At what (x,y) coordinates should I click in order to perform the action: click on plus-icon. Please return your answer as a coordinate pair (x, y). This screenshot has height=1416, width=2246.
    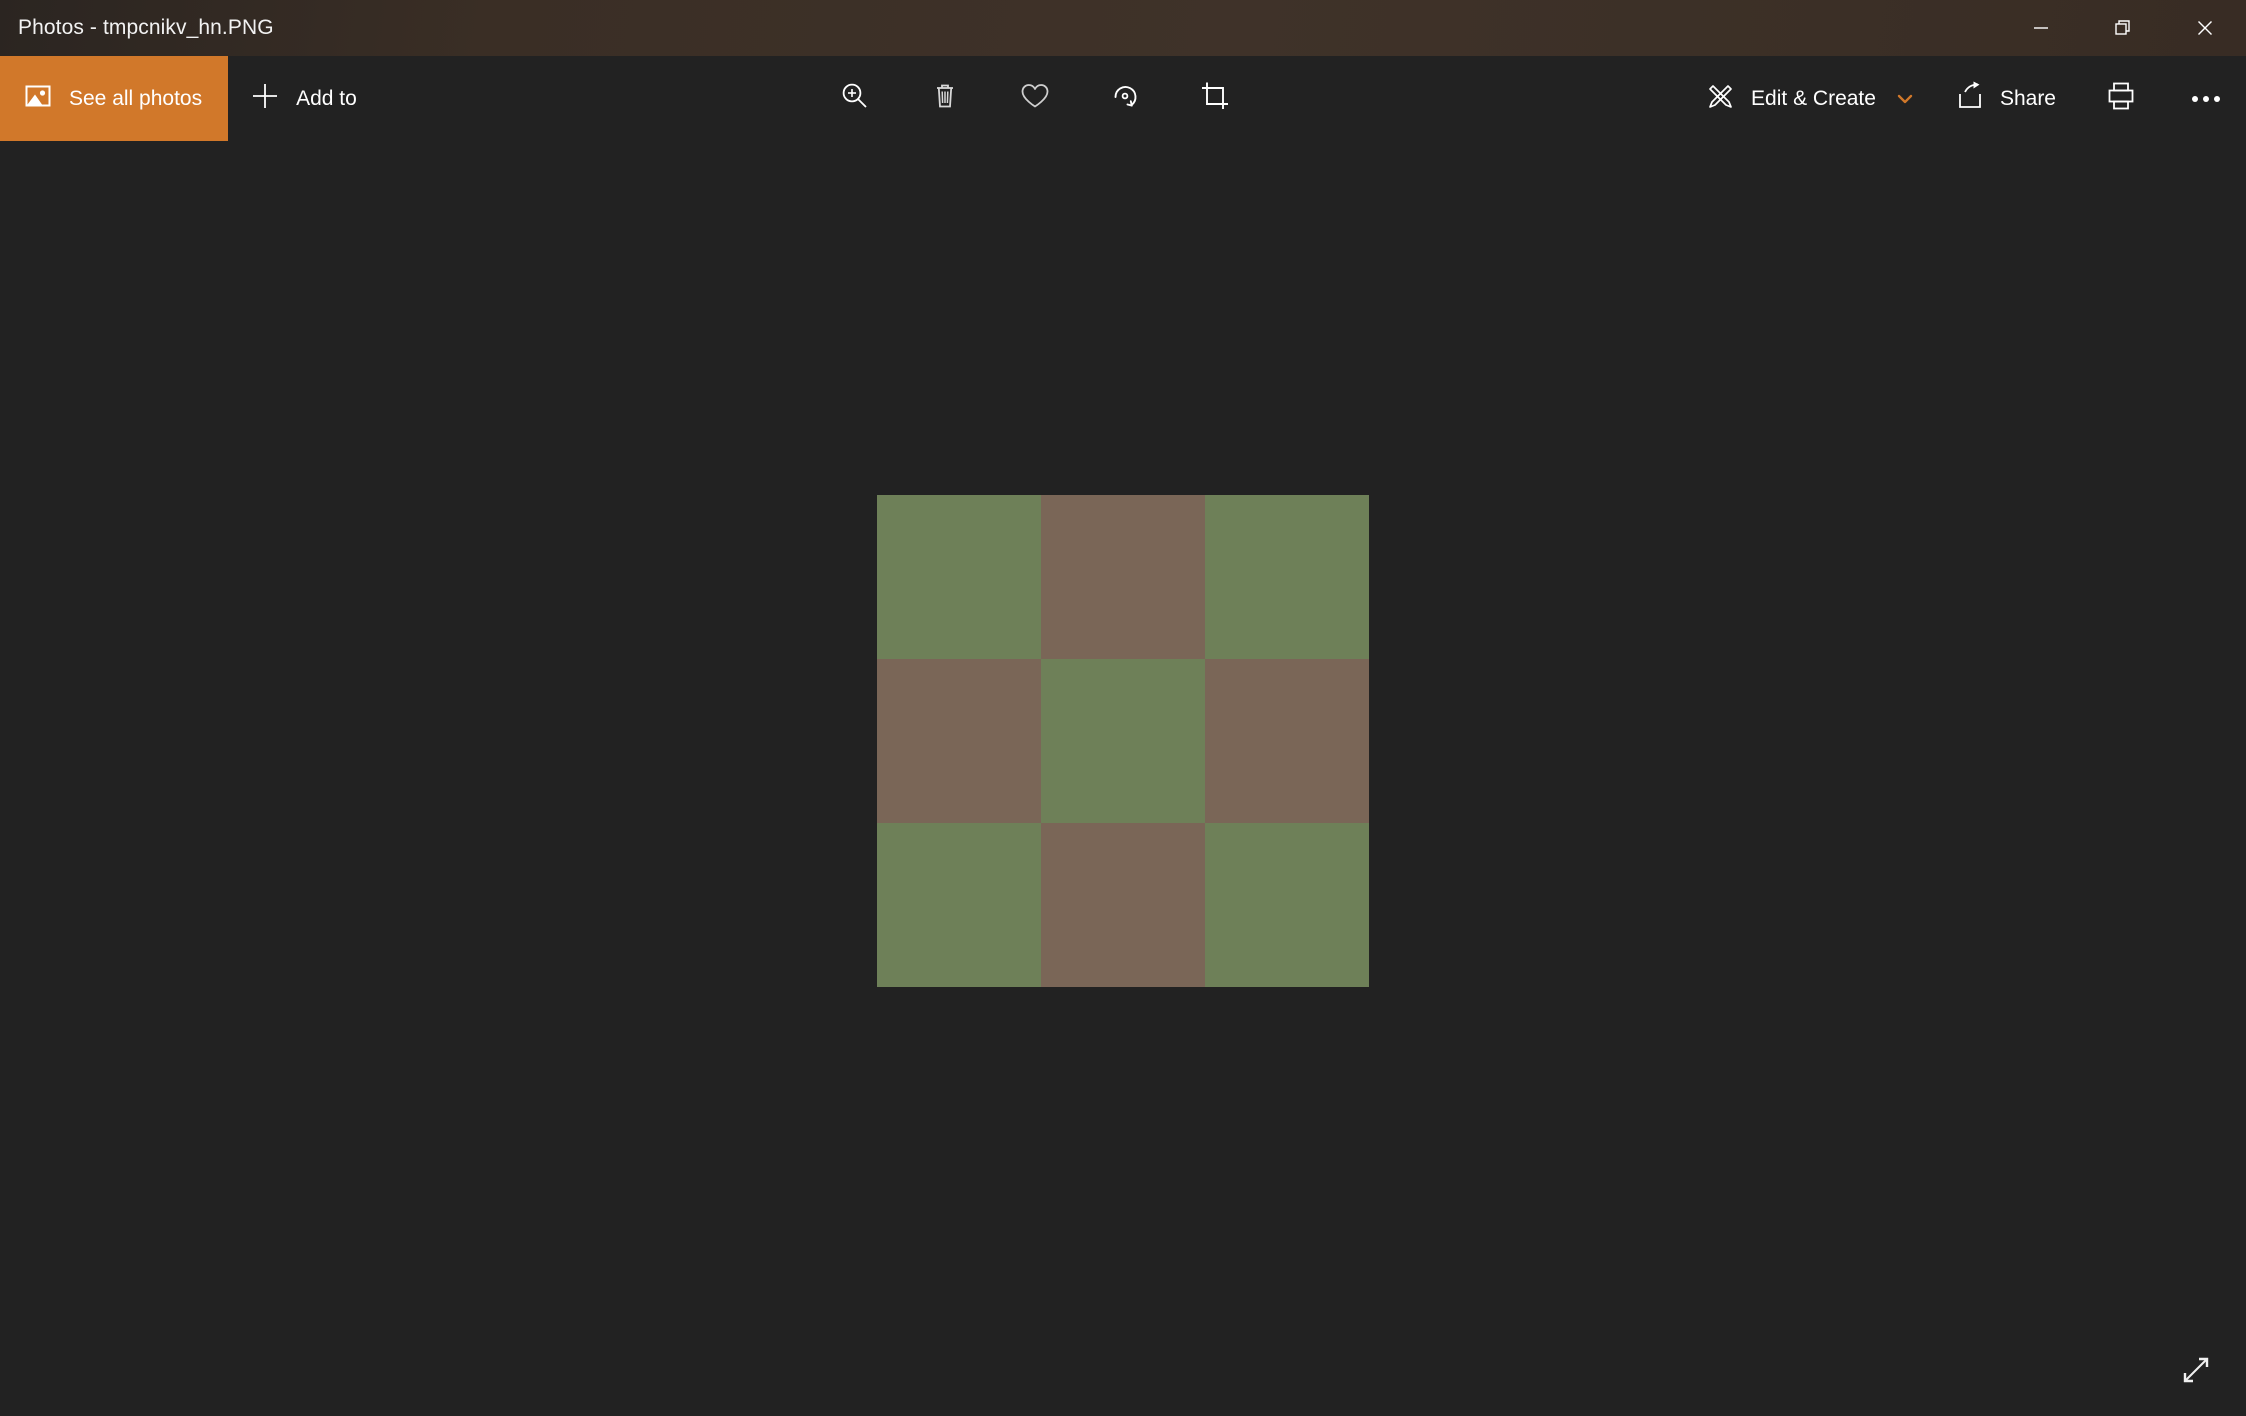
    Looking at the image, I should click on (265, 98).